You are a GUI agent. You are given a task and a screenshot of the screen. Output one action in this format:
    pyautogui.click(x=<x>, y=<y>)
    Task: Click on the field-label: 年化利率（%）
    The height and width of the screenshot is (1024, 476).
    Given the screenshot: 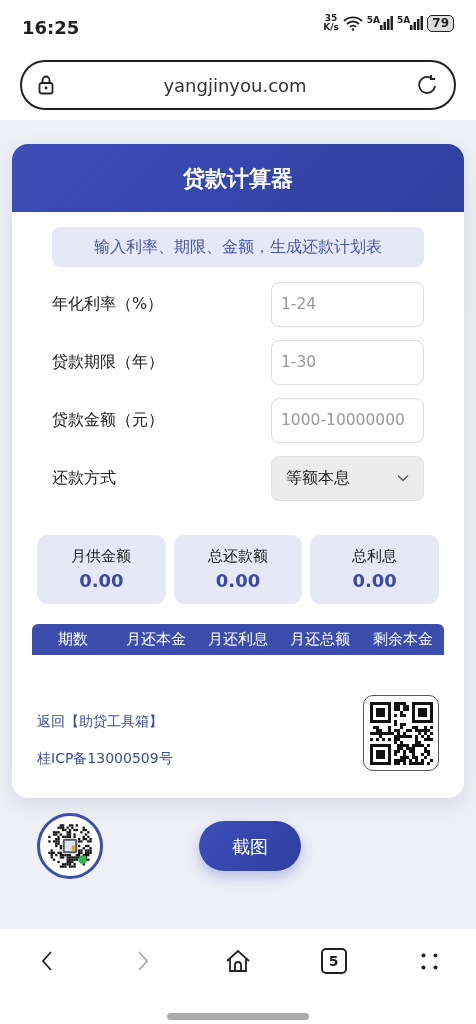 What is the action you would take?
    pyautogui.click(x=108, y=304)
    